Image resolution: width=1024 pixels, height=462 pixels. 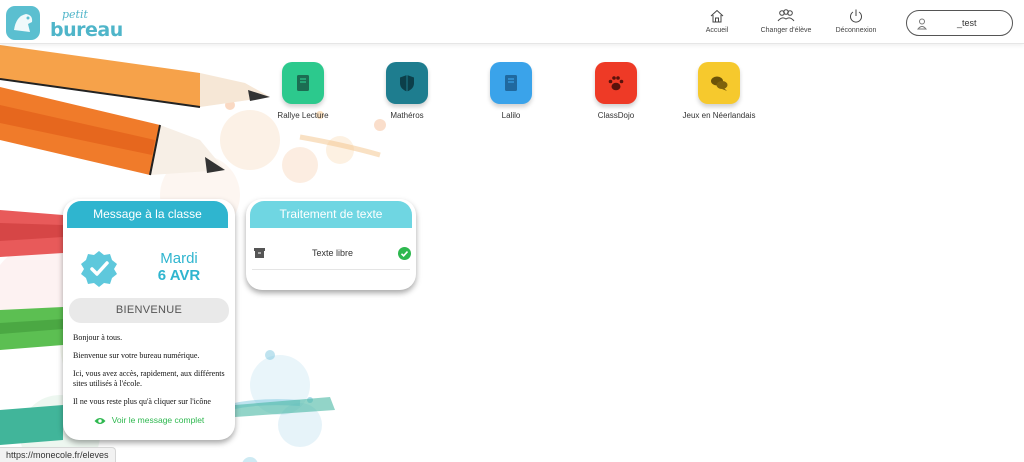 I want to click on message-paragraph: Bonjour à tous., so click(x=98, y=337).